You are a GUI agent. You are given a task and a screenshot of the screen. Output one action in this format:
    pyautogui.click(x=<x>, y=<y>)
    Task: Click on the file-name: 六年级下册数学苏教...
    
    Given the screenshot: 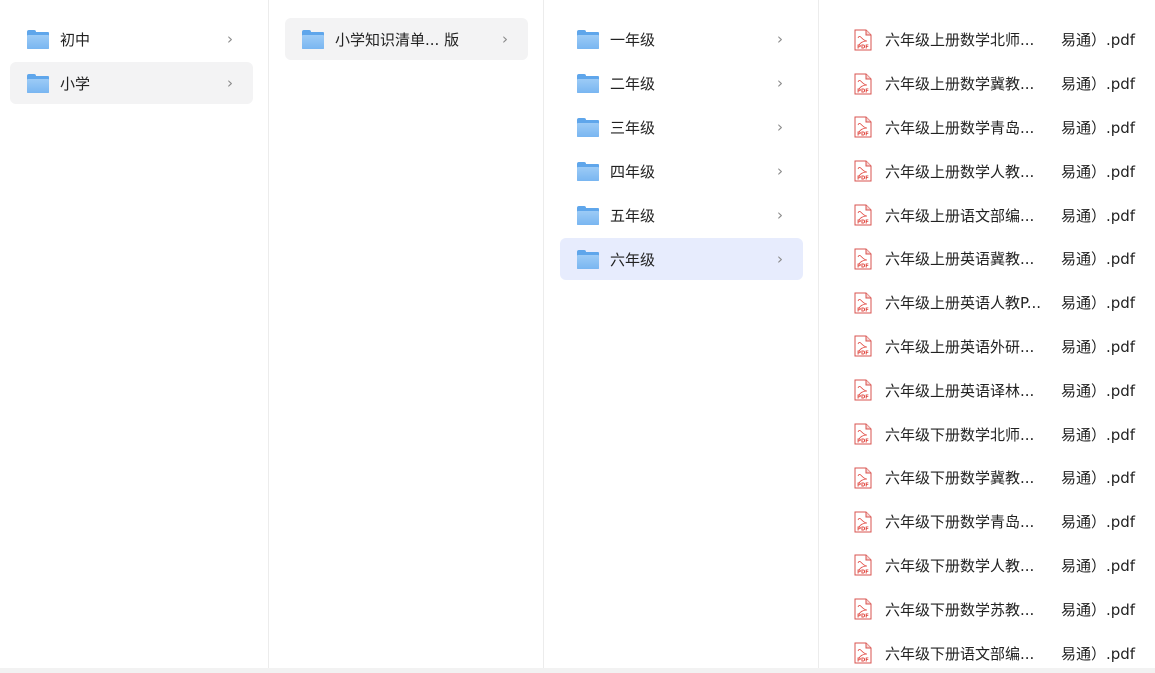 What is the action you would take?
    pyautogui.click(x=960, y=609)
    